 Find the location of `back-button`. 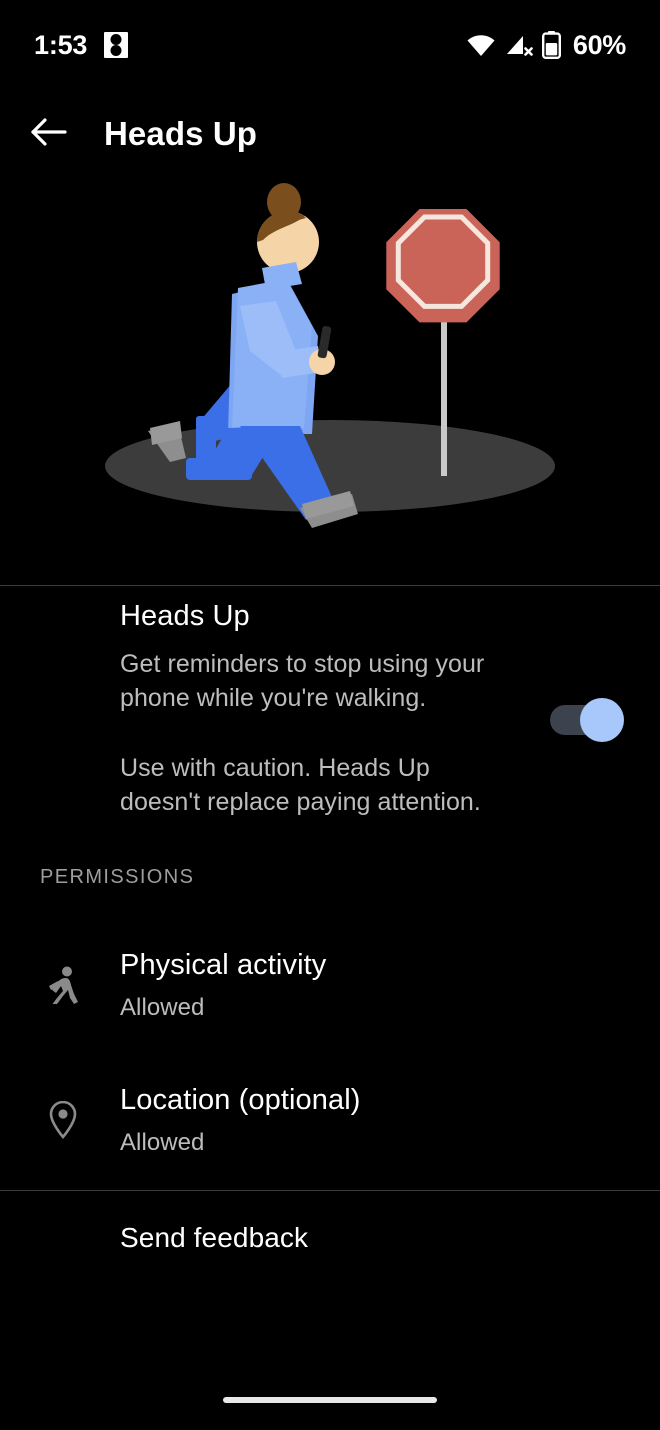

back-button is located at coordinates (49, 134).